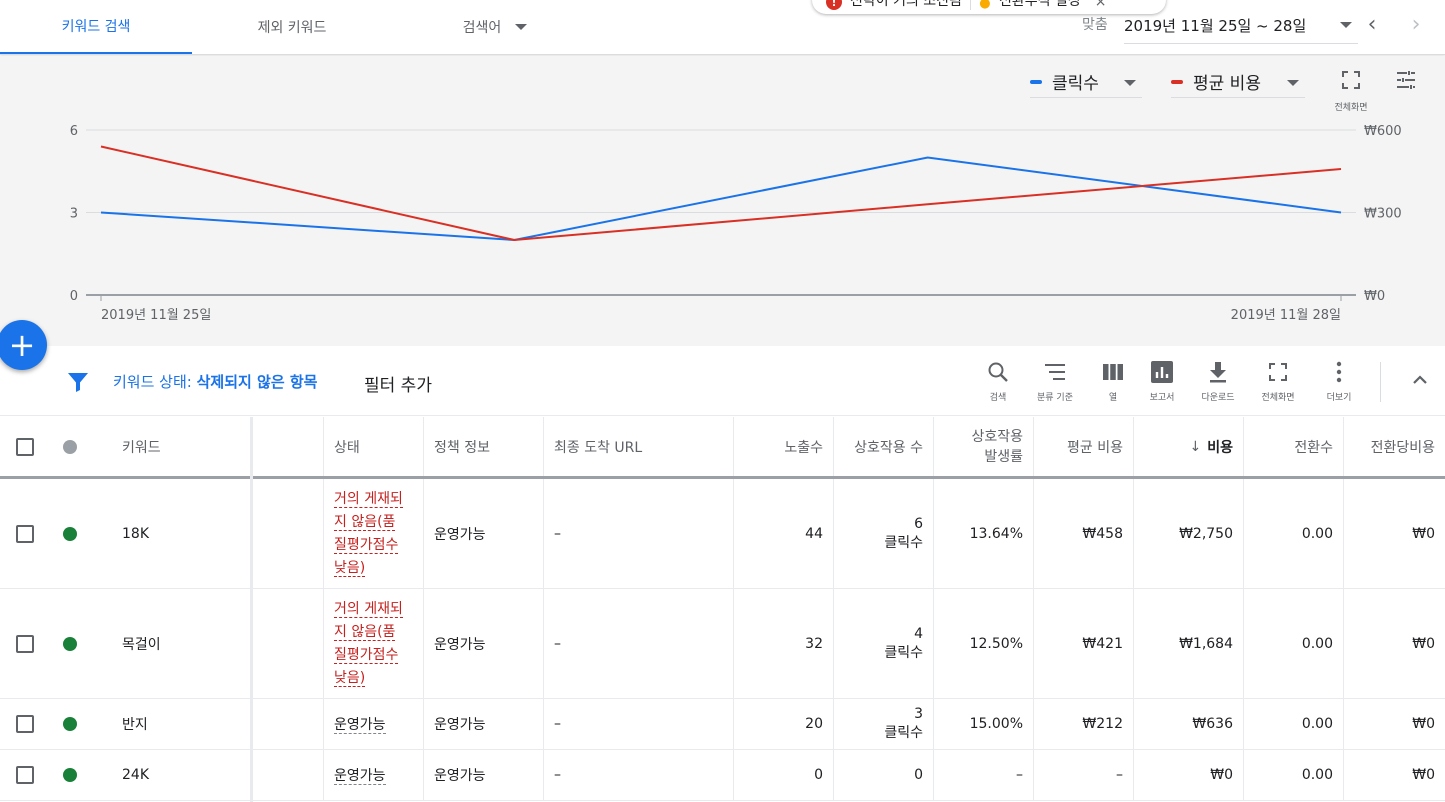 The height and width of the screenshot is (802, 1445). I want to click on col-conversions: 전환수, so click(1294, 446).